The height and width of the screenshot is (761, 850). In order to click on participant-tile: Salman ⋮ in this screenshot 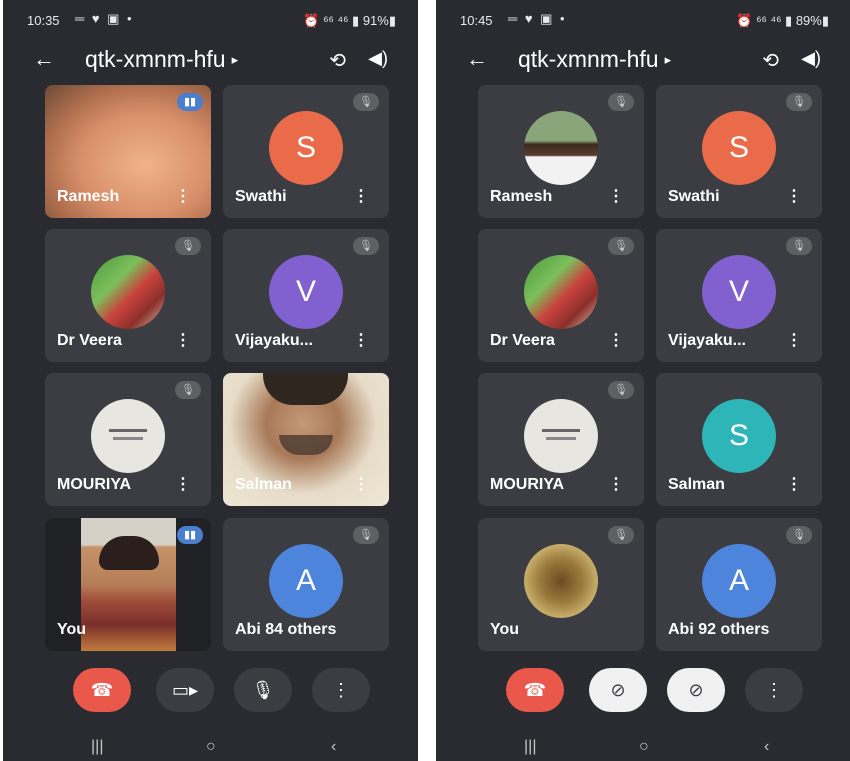, I will do `click(306, 439)`.